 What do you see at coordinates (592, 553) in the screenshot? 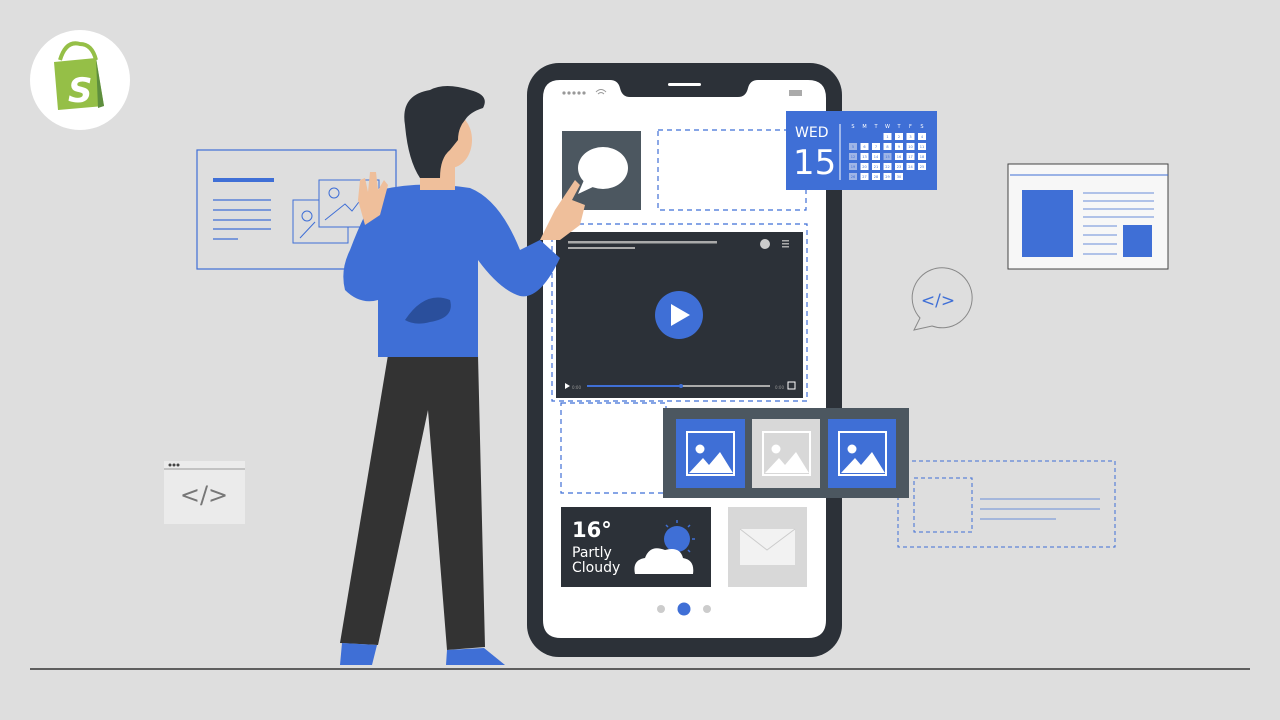
I see `svg-text: Partly` at bounding box center [592, 553].